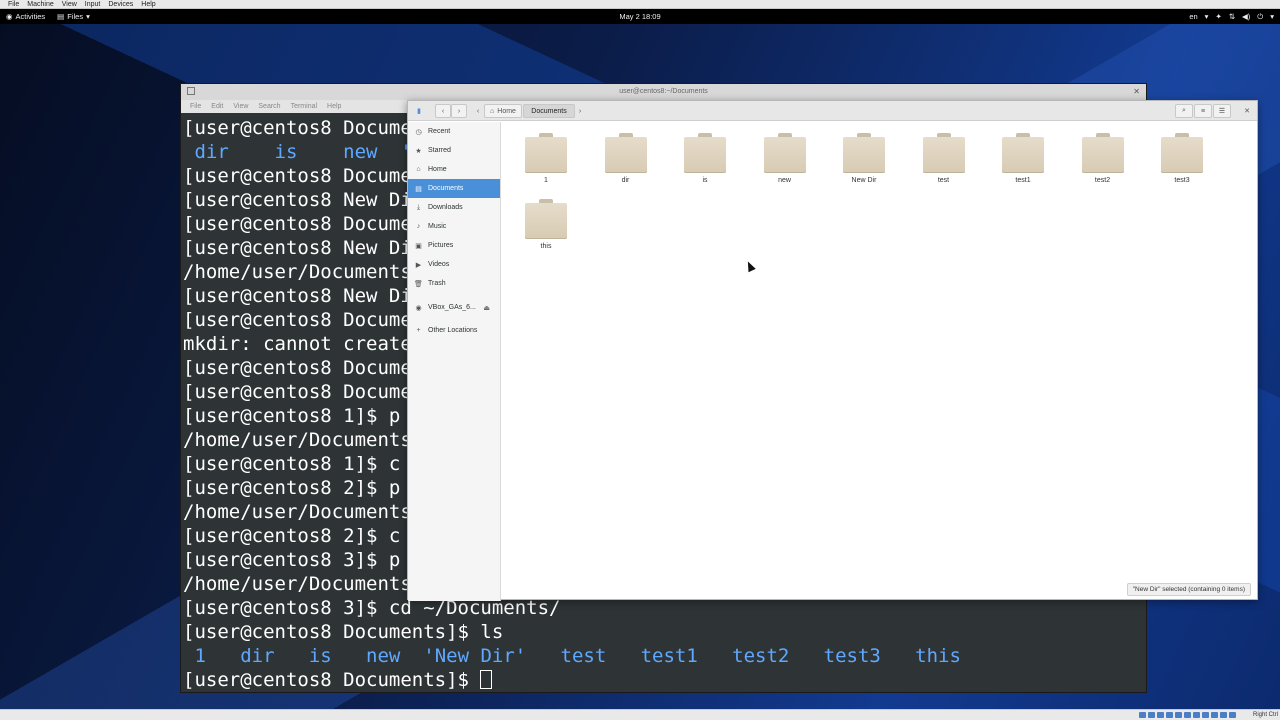 The image size is (1280, 720). Describe the element at coordinates (1102, 180) in the screenshot. I see `folder-name: test2` at that location.